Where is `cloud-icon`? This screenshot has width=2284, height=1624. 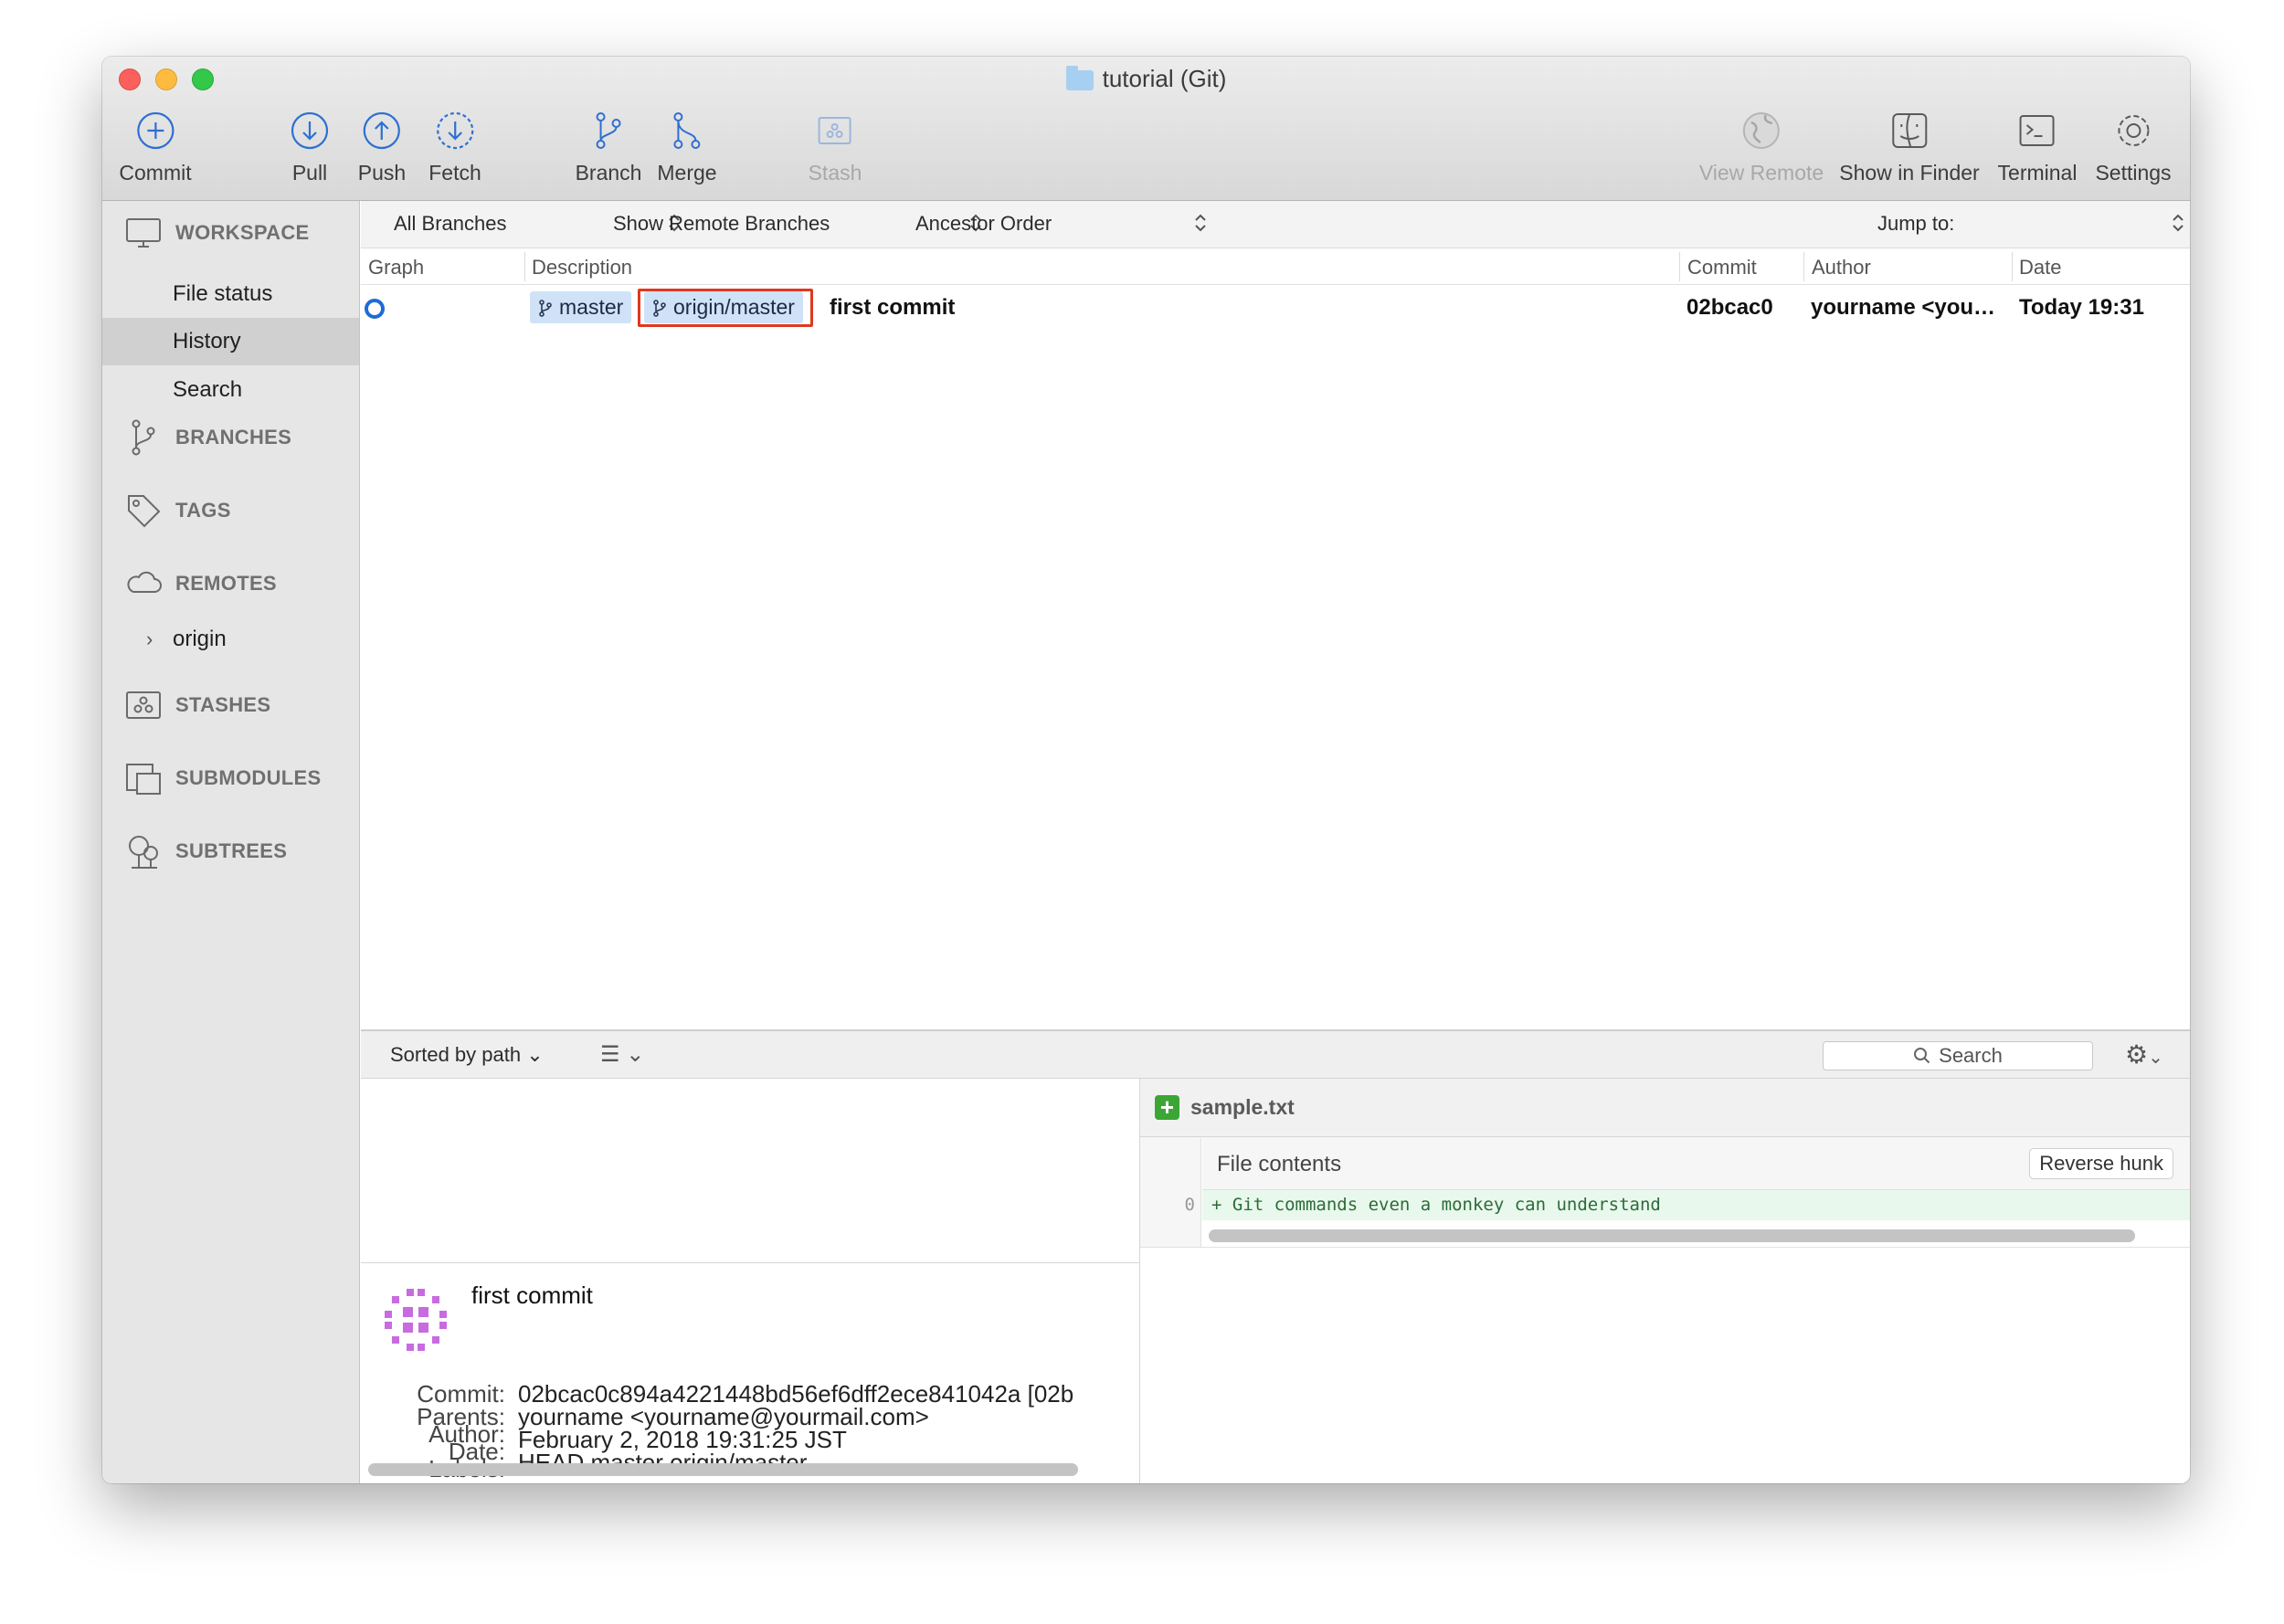
cloud-icon is located at coordinates (144, 582).